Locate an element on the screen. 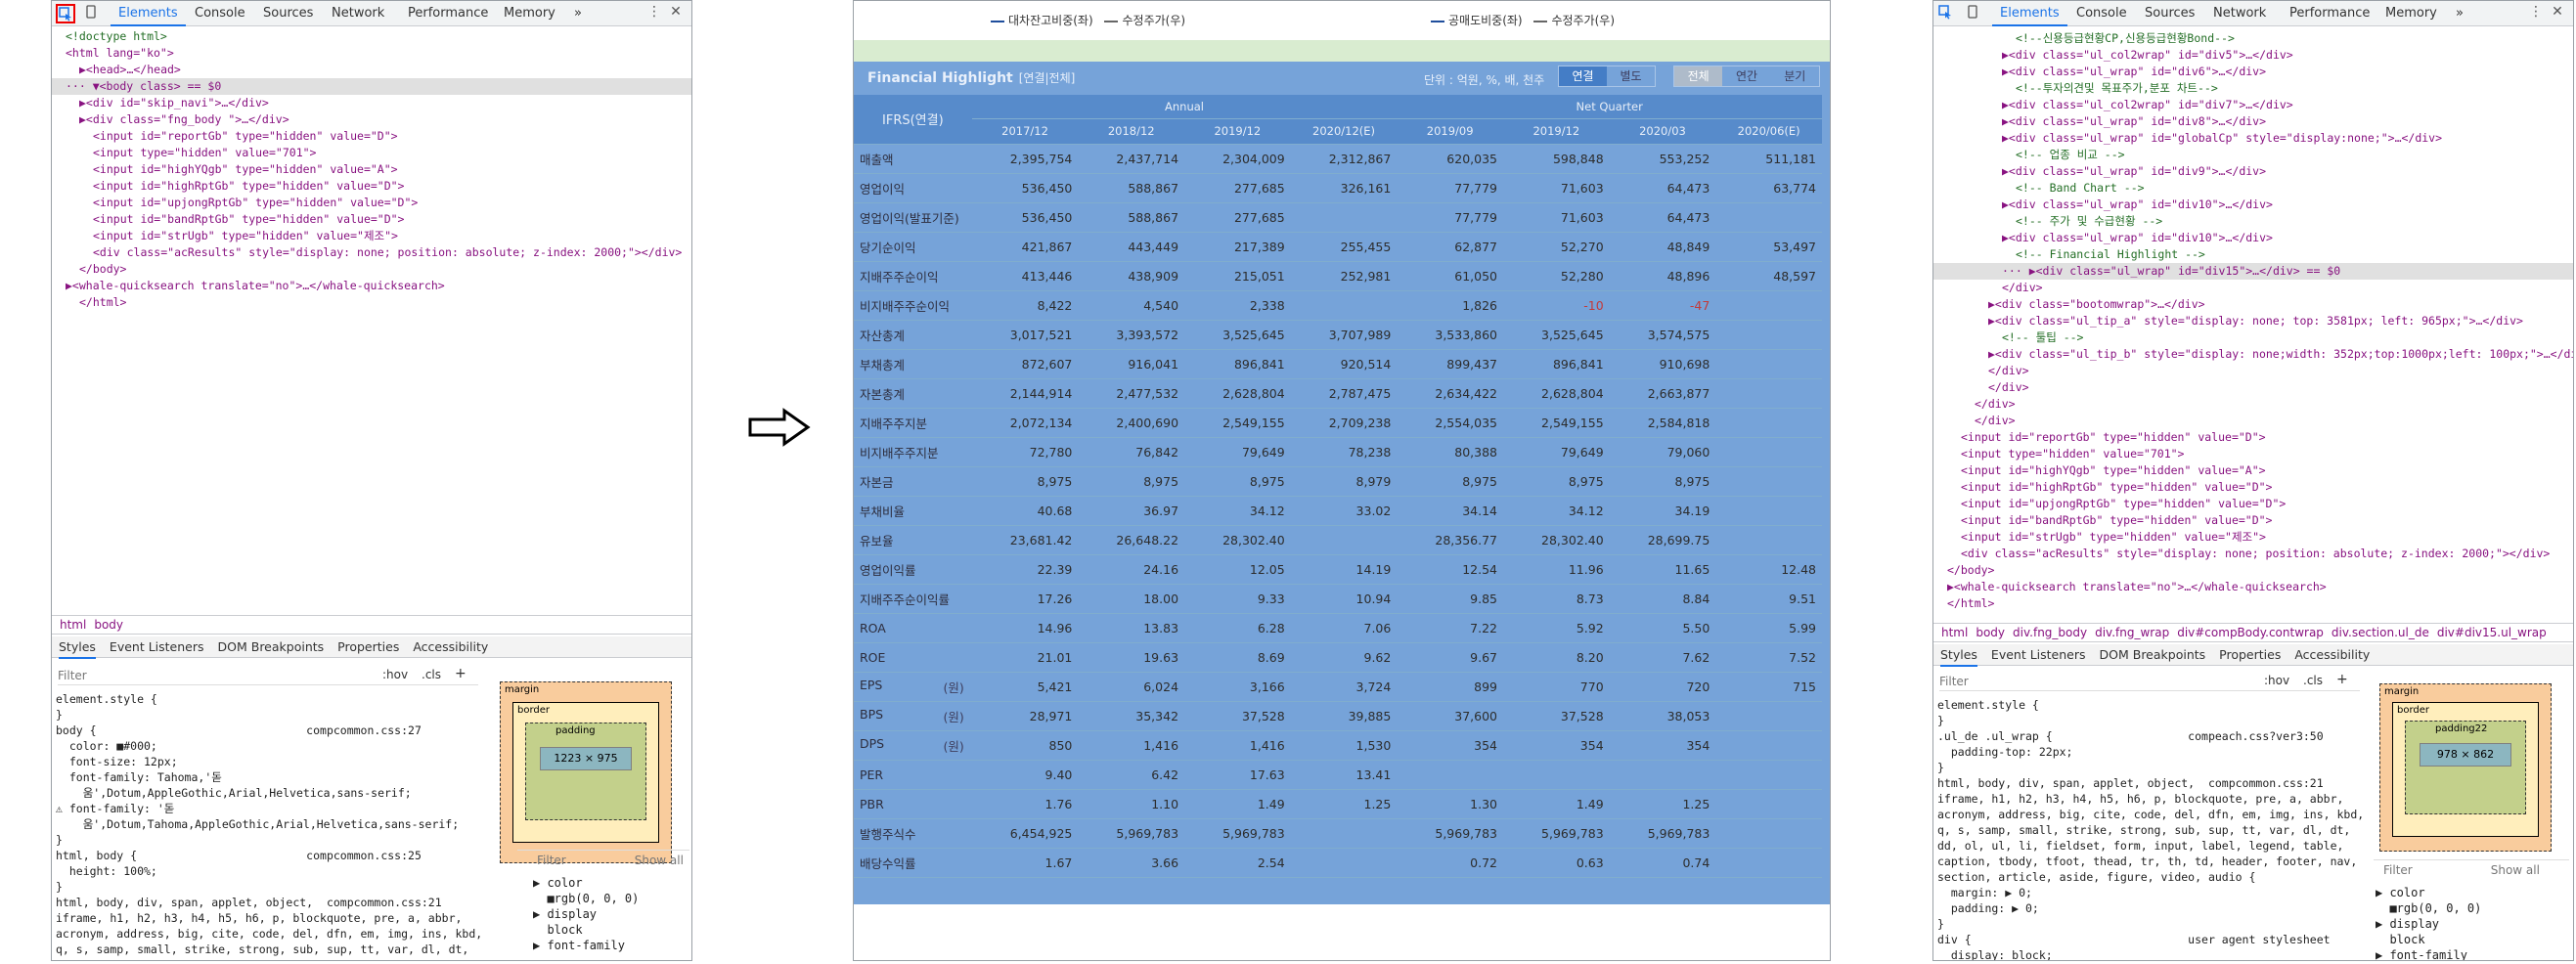 This screenshot has width=2576, height=964. row-label: 배당수익률 is located at coordinates (888, 863).